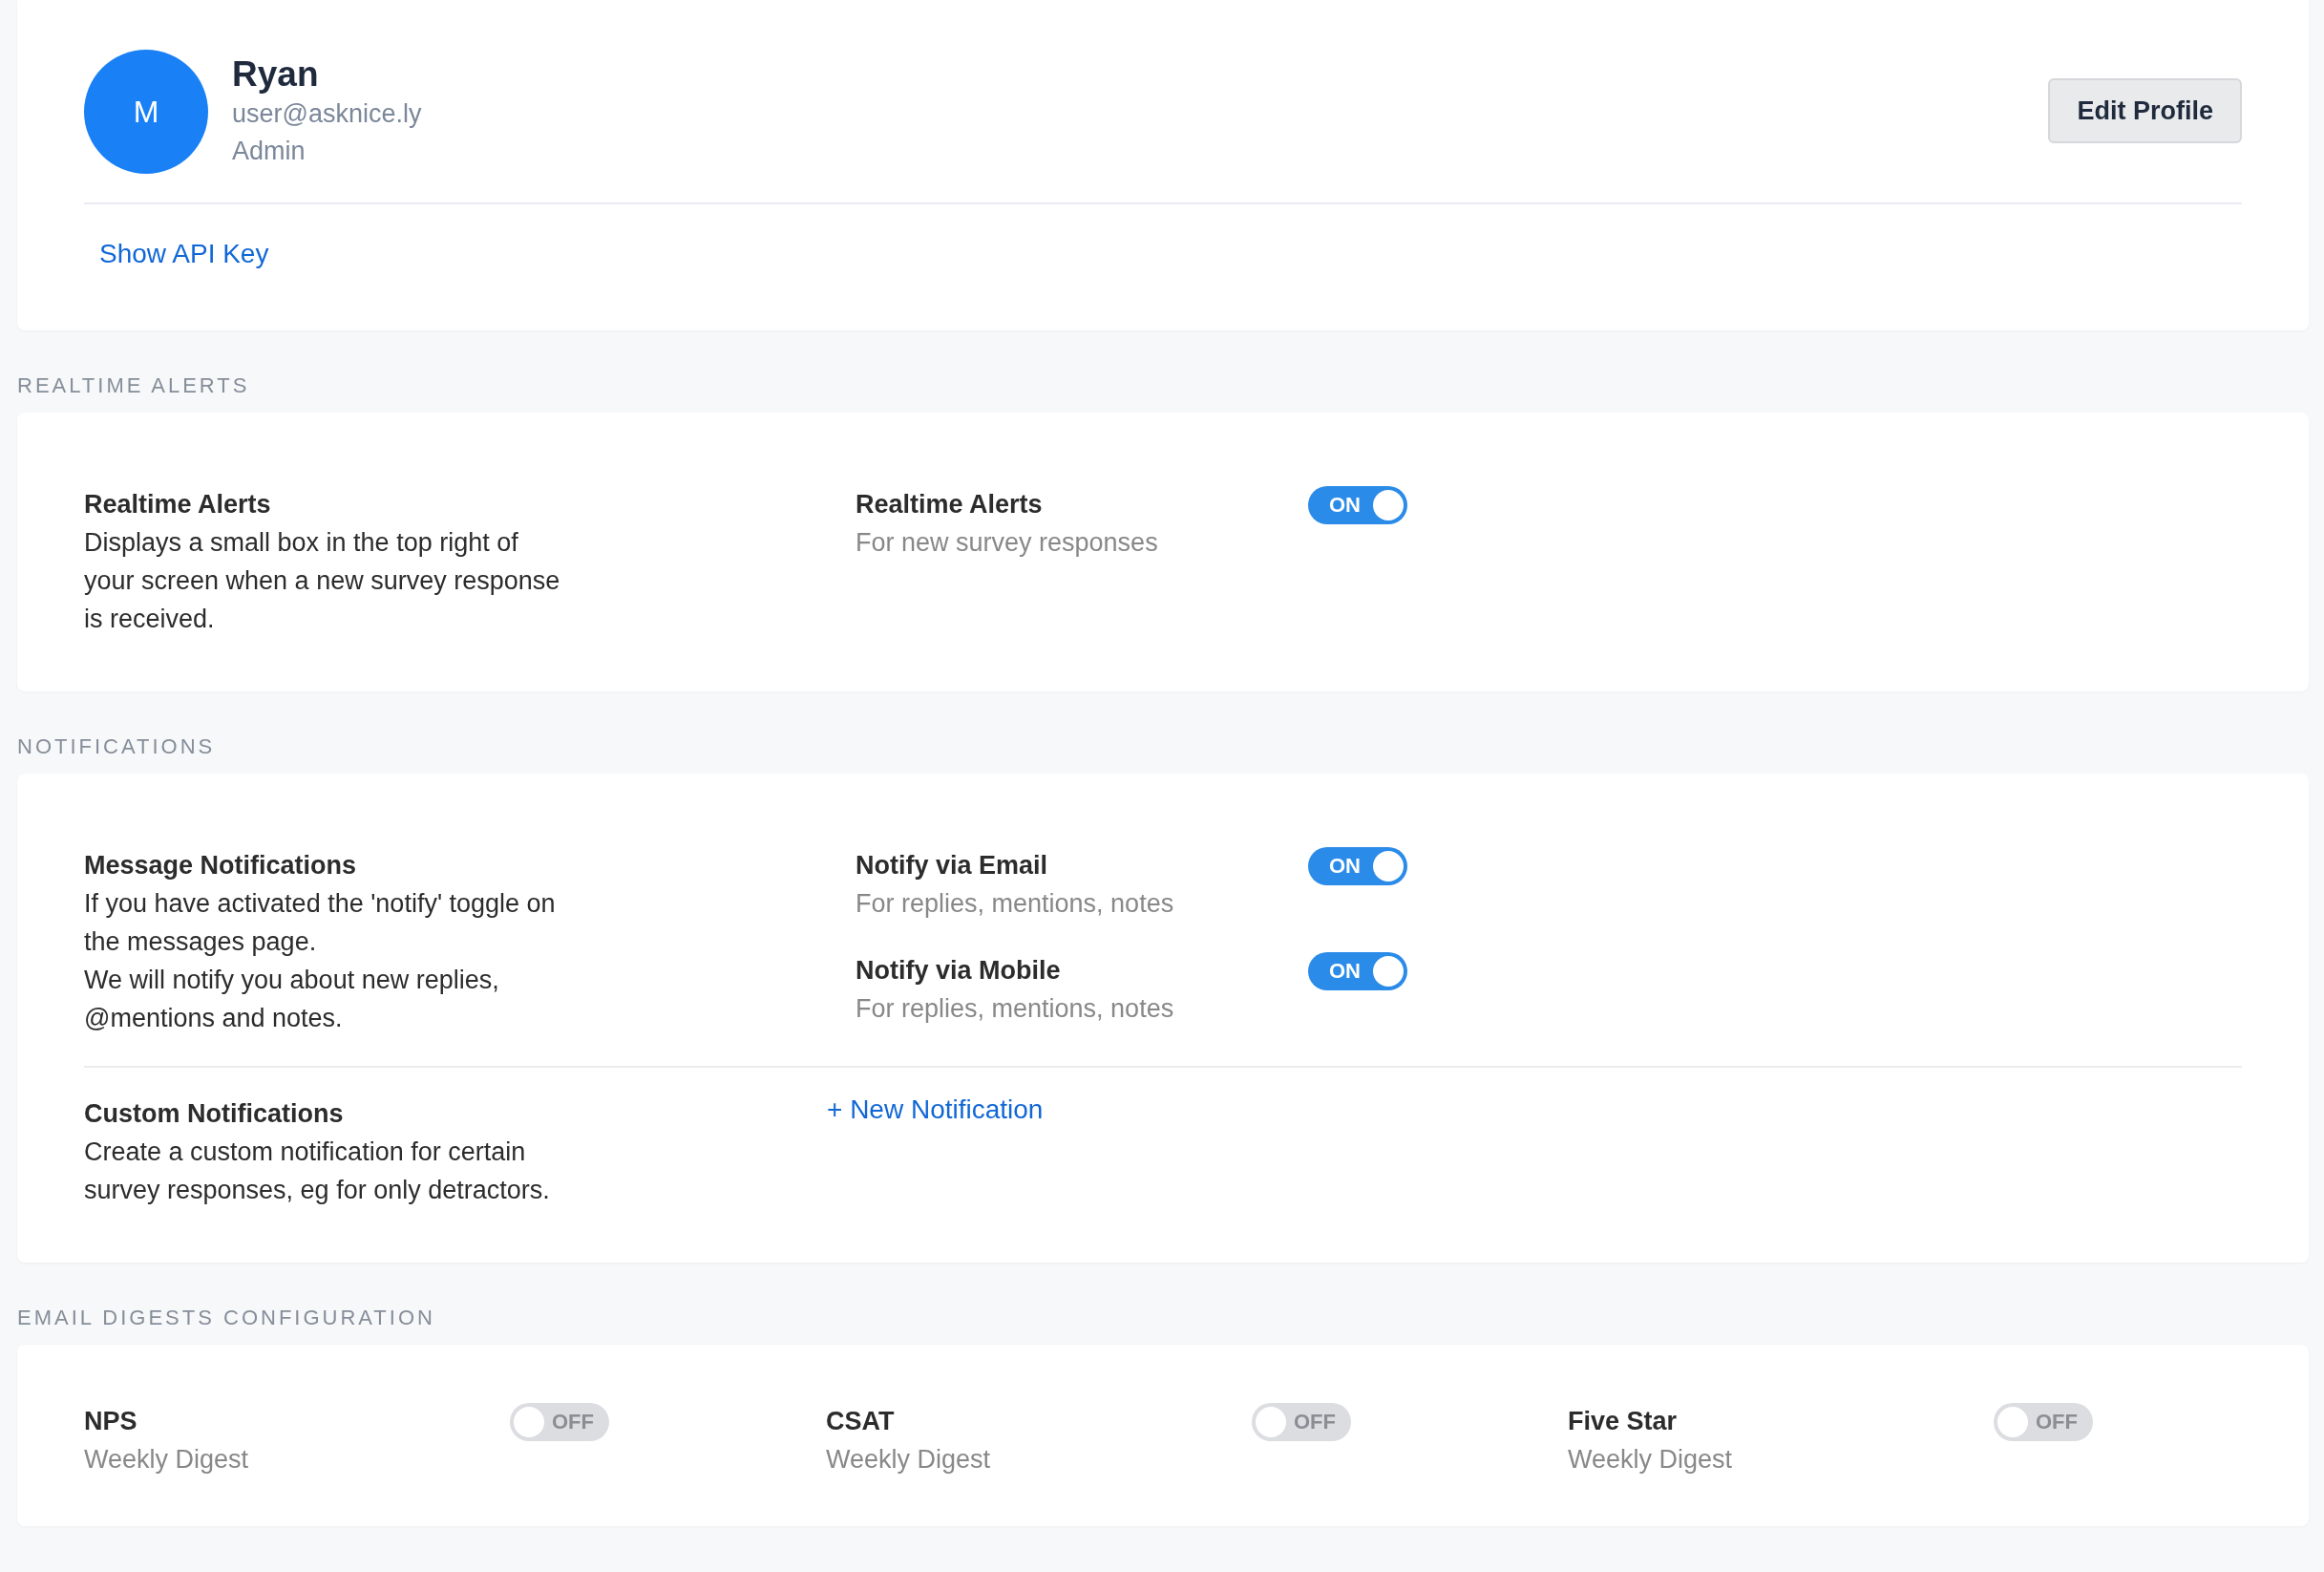 The width and height of the screenshot is (2324, 1572). What do you see at coordinates (117, 747) in the screenshot?
I see `section-heading: NOTIFICATIONS` at bounding box center [117, 747].